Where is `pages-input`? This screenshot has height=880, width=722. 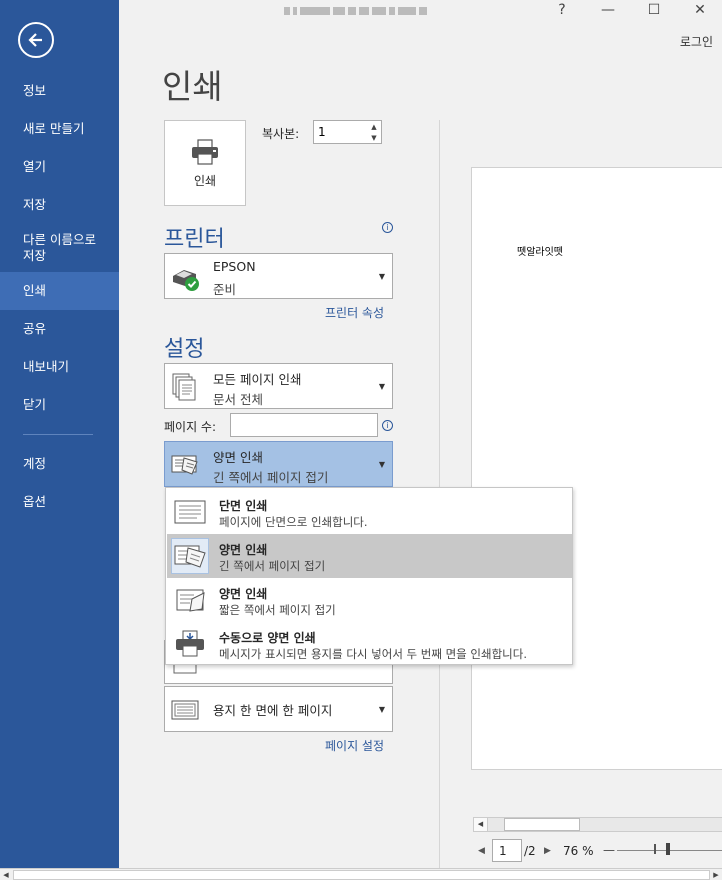 pages-input is located at coordinates (304, 425).